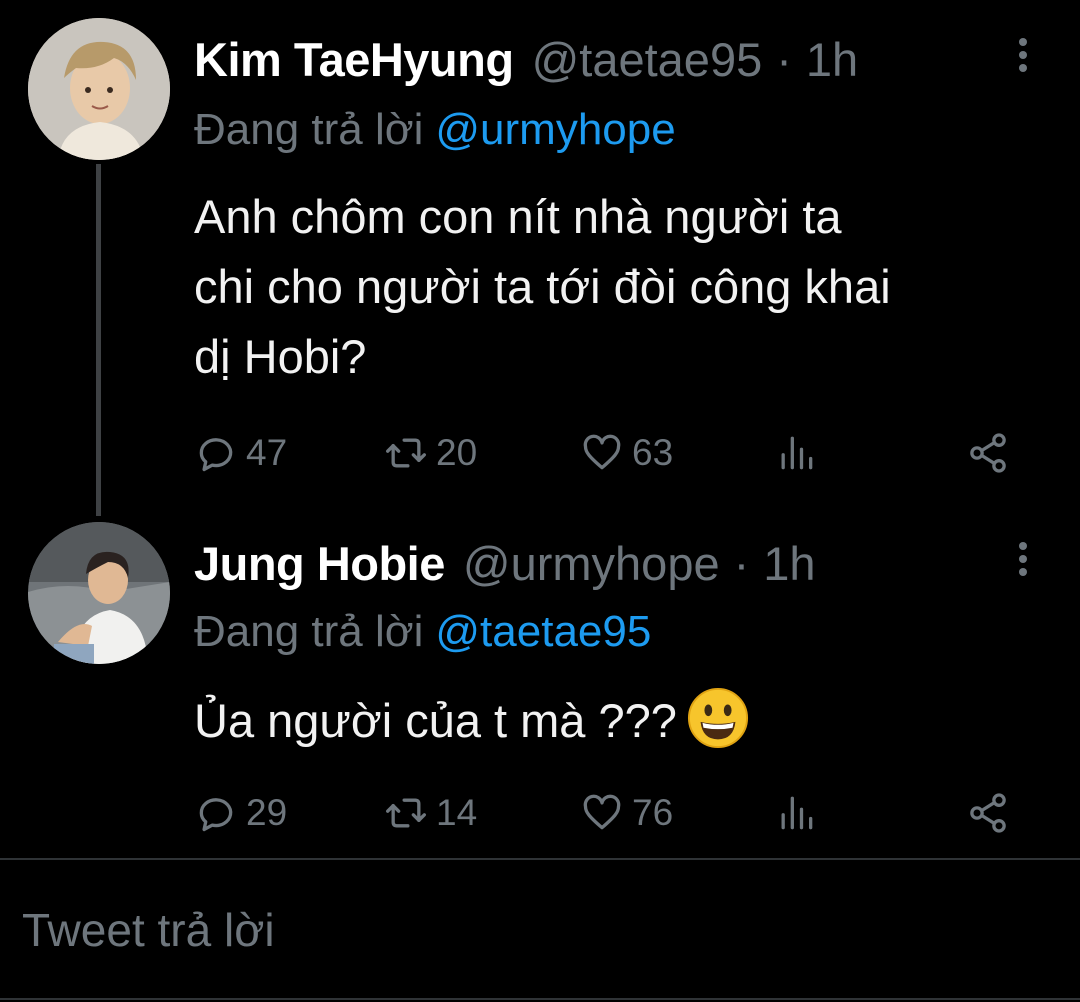 This screenshot has height=1002, width=1080. I want to click on reply-count: 29, so click(267, 812).